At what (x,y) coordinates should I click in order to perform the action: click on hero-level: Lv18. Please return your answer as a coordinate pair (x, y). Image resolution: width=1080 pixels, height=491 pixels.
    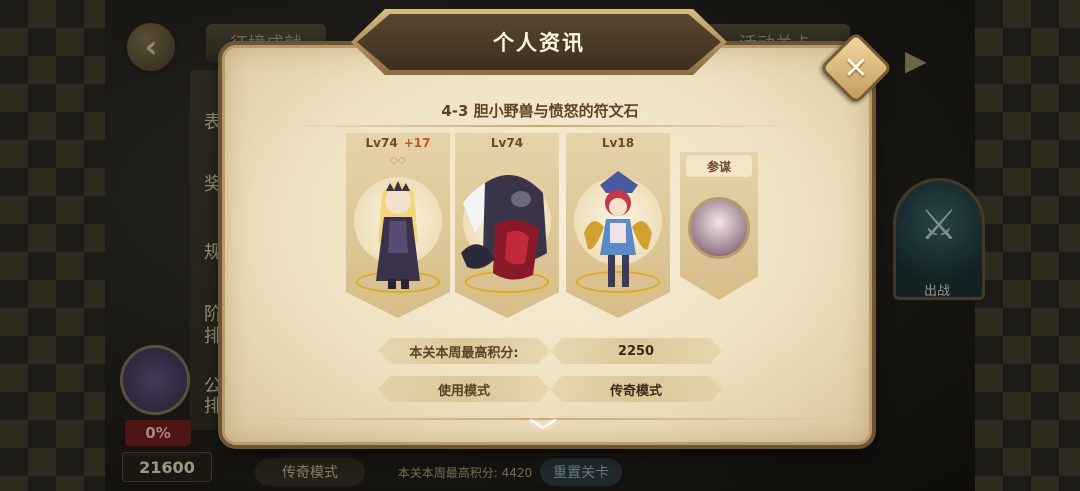
    Looking at the image, I should click on (618, 143).